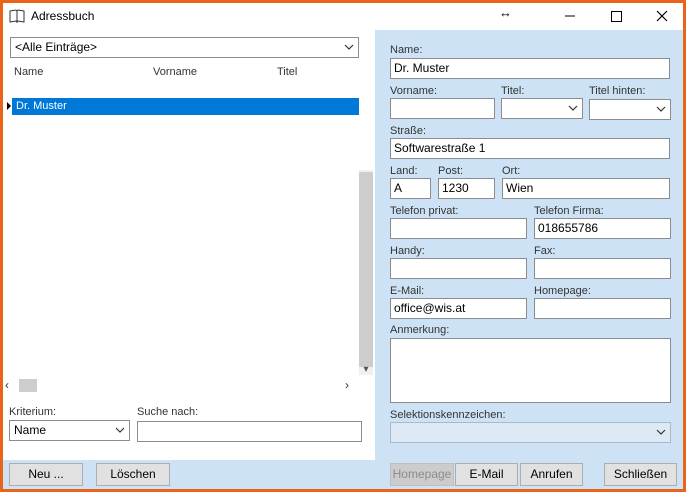  Describe the element at coordinates (249, 431) in the screenshot. I see `search-input` at that location.